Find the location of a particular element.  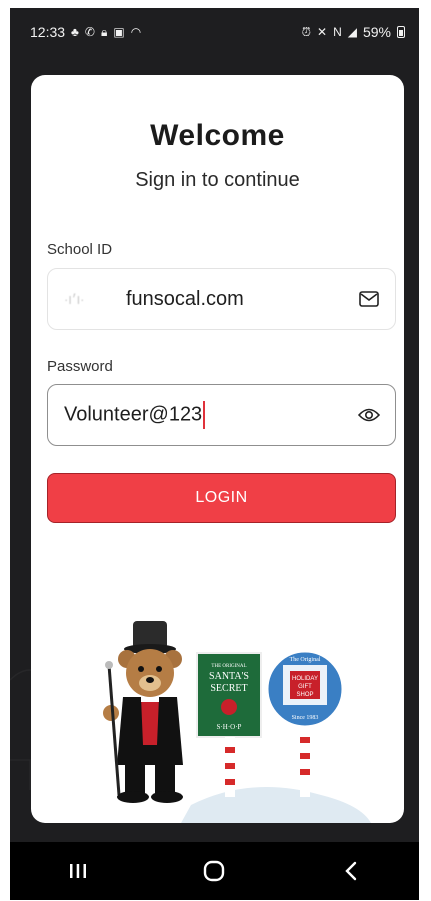

password-label: Password is located at coordinates (80, 366).